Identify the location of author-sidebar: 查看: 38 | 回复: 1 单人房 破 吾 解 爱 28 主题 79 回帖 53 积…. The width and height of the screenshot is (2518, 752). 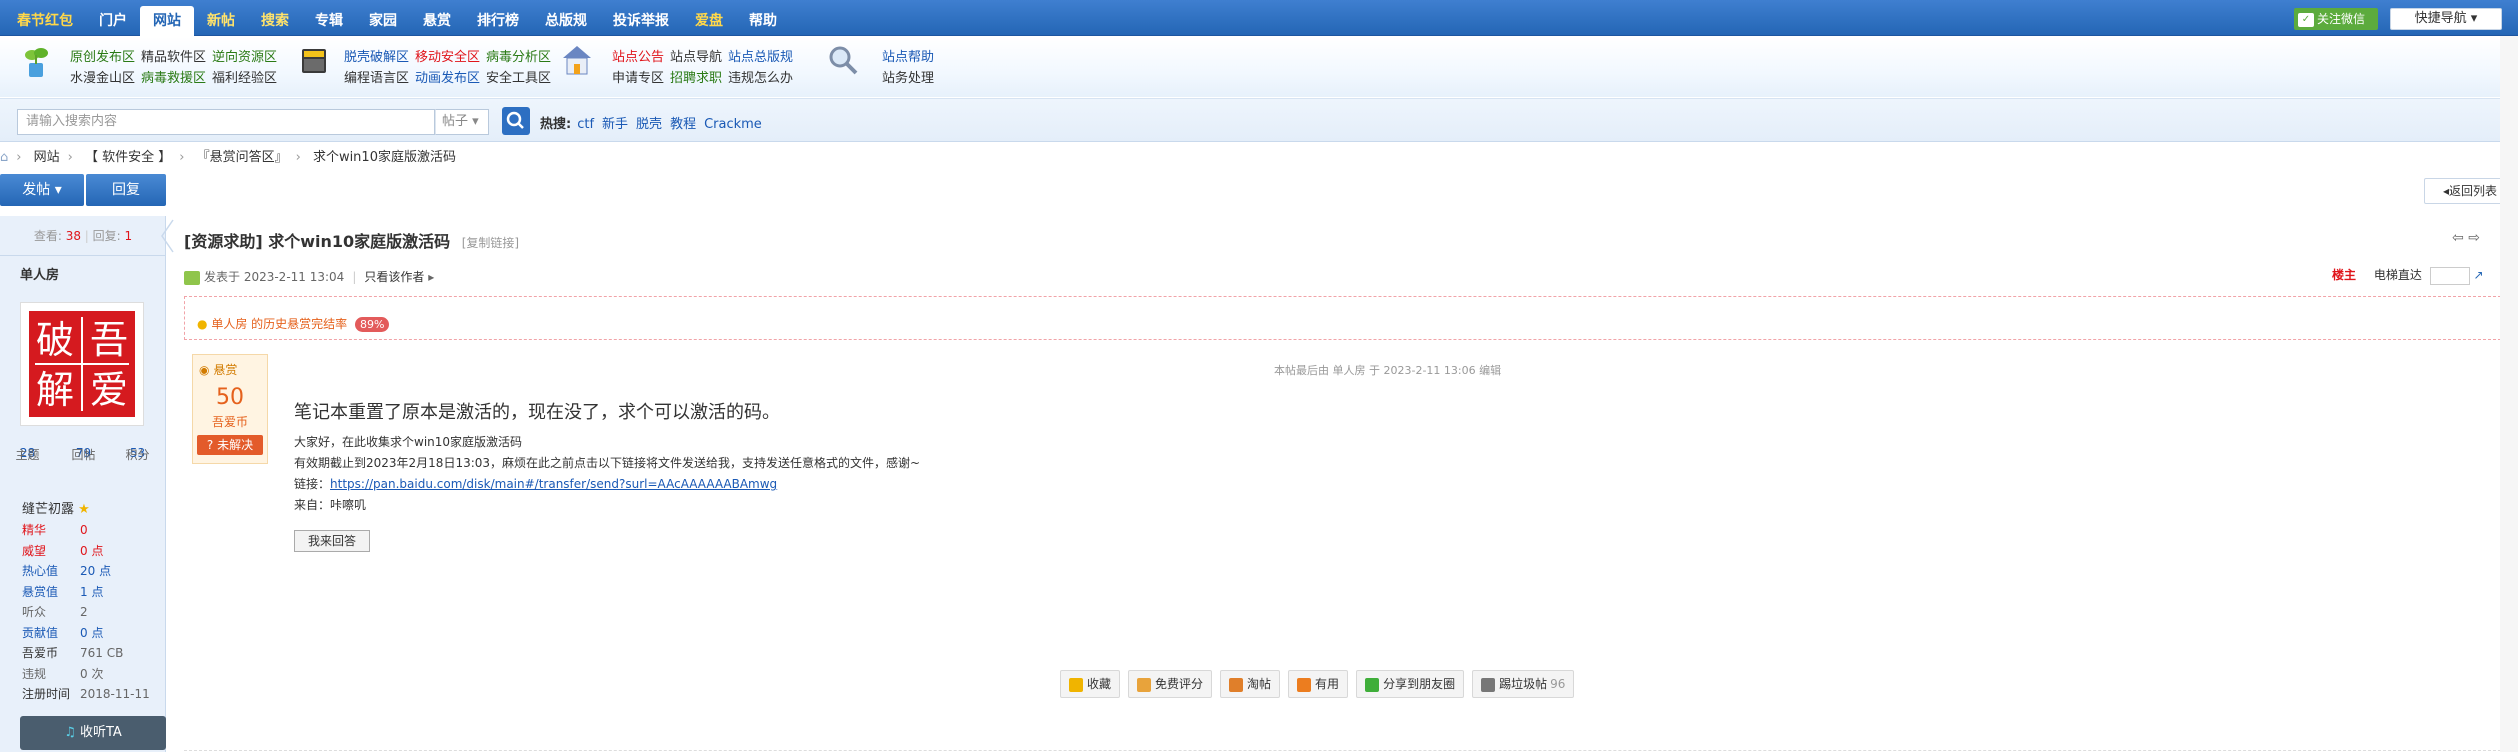
(83, 484).